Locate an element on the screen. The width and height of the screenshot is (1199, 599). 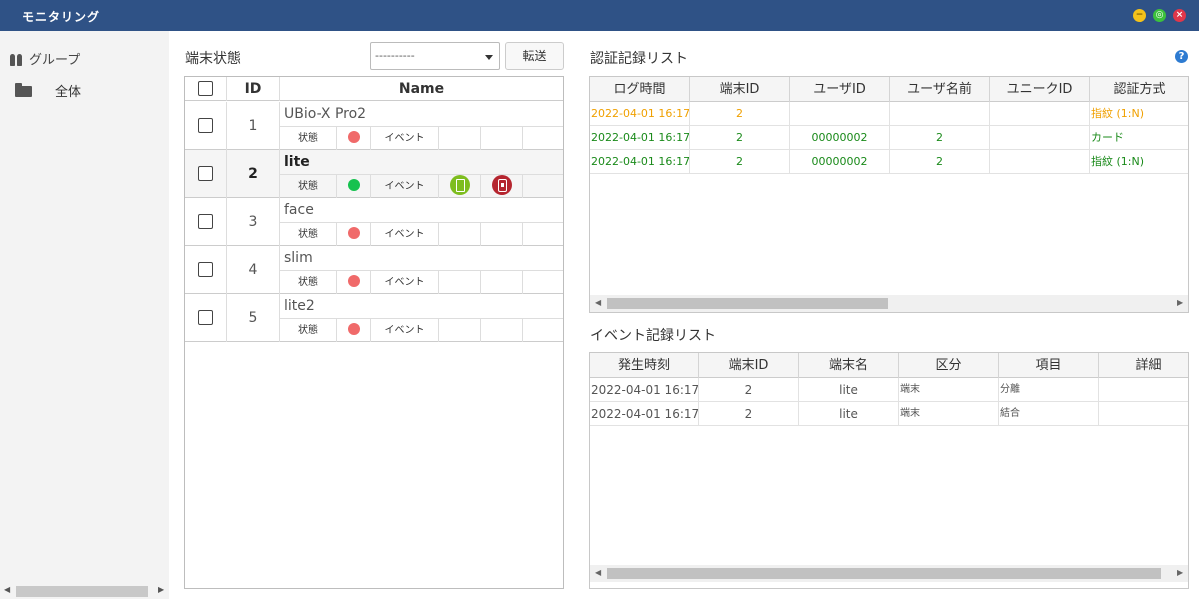
event-log-scrollbar: ◀ ▶ is located at coordinates (889, 573).